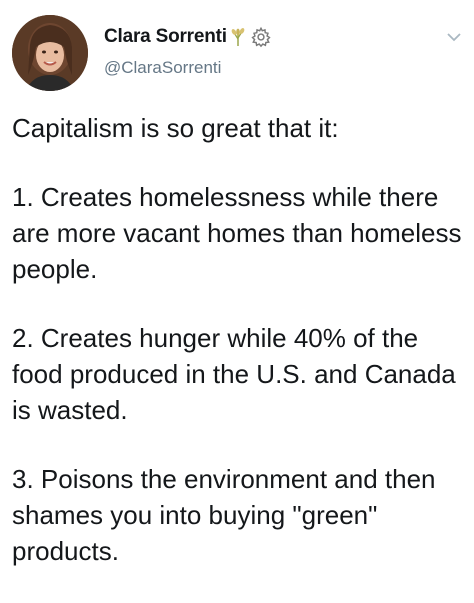 The image size is (474, 603). What do you see at coordinates (269, 68) in the screenshot?
I see `user-handle: @ClaraSorrenti` at bounding box center [269, 68].